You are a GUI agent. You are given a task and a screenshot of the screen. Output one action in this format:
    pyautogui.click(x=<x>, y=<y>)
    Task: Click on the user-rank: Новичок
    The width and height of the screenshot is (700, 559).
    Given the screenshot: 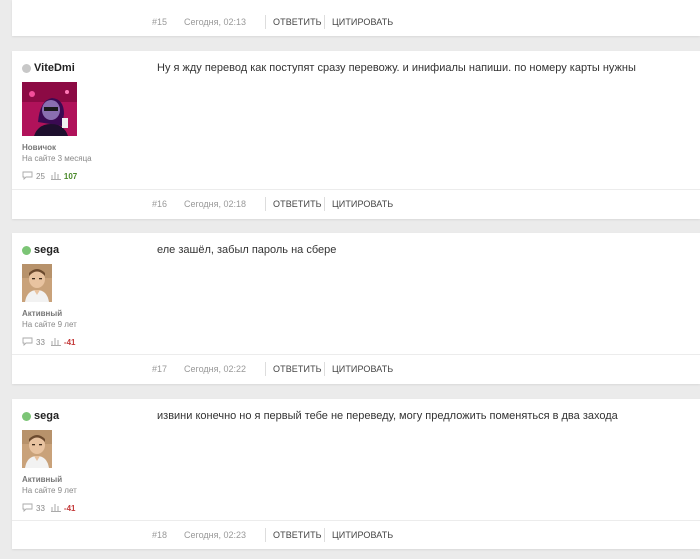 What is the action you would take?
    pyautogui.click(x=39, y=147)
    